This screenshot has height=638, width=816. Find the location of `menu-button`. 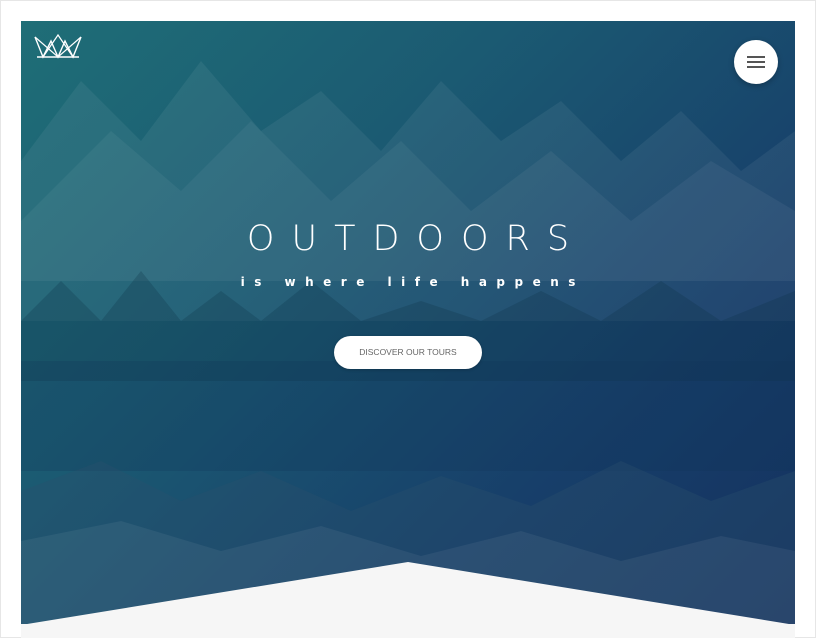

menu-button is located at coordinates (756, 62).